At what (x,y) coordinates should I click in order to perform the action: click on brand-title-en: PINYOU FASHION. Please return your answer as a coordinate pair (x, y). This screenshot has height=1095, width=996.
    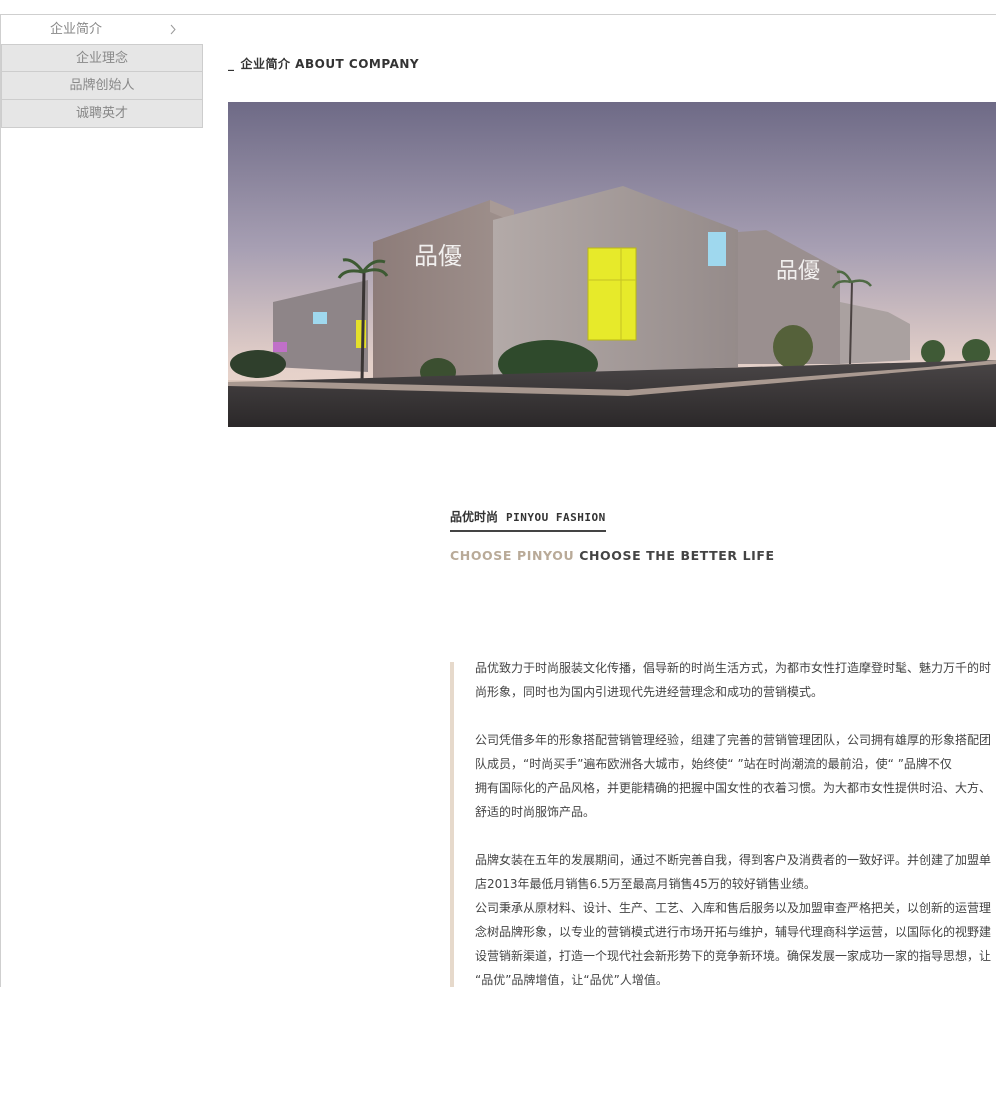
    Looking at the image, I should click on (556, 517).